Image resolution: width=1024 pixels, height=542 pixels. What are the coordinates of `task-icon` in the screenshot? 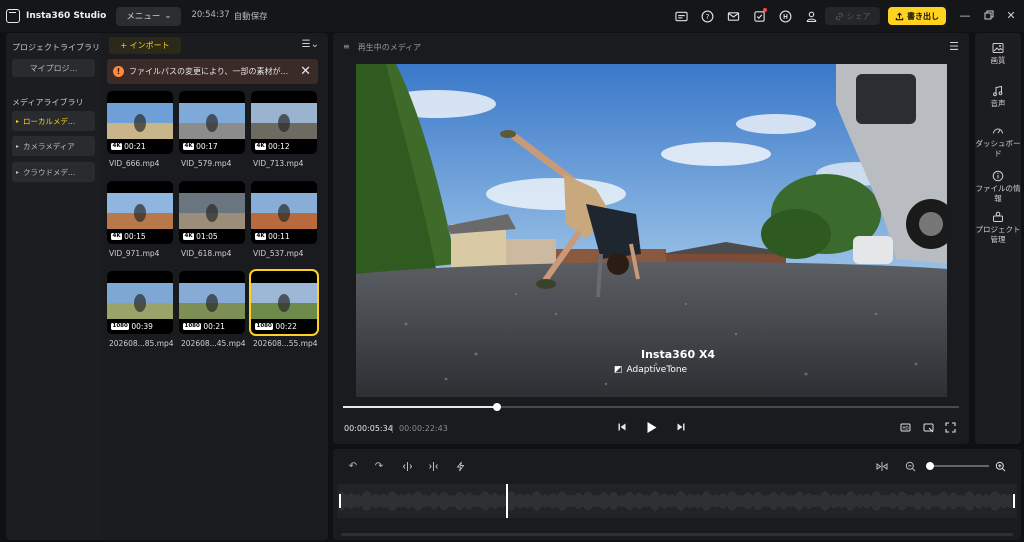 It's located at (759, 16).